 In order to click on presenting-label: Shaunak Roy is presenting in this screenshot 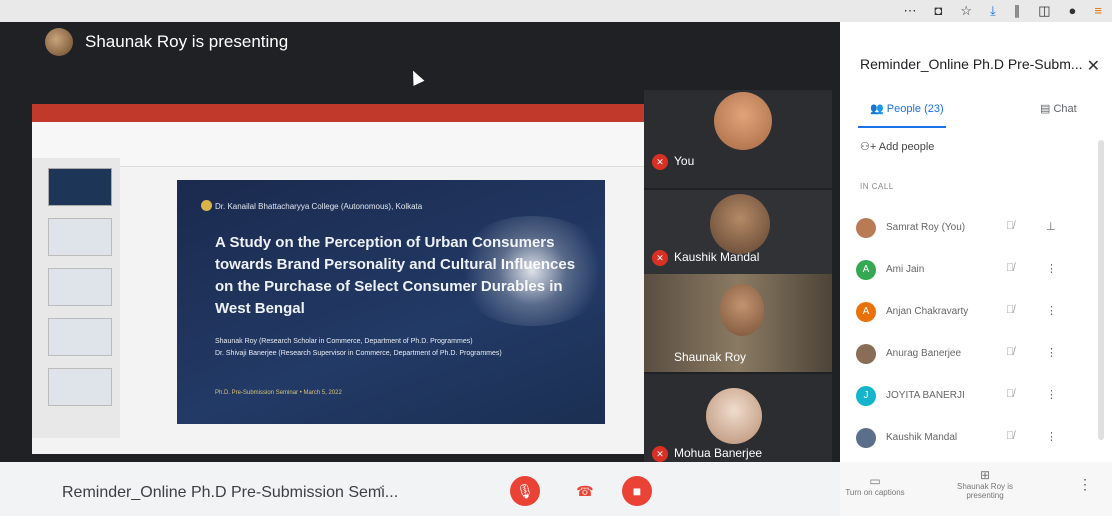, I will do `click(985, 491)`.